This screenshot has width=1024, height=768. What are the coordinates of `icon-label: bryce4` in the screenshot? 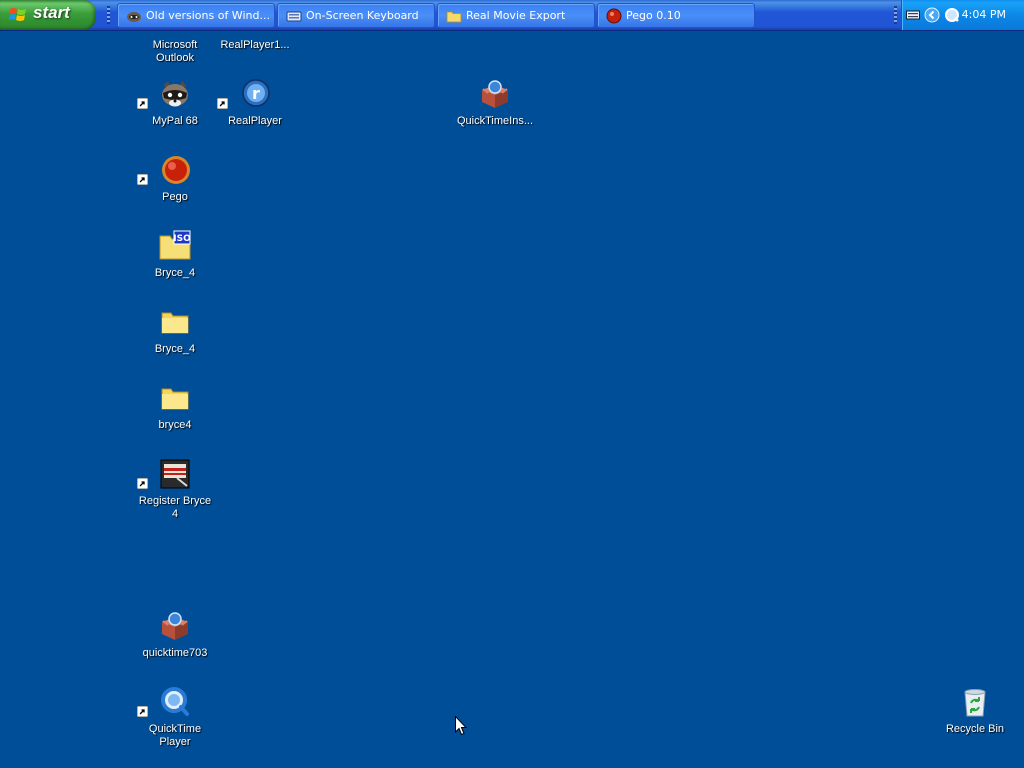 It's located at (175, 425).